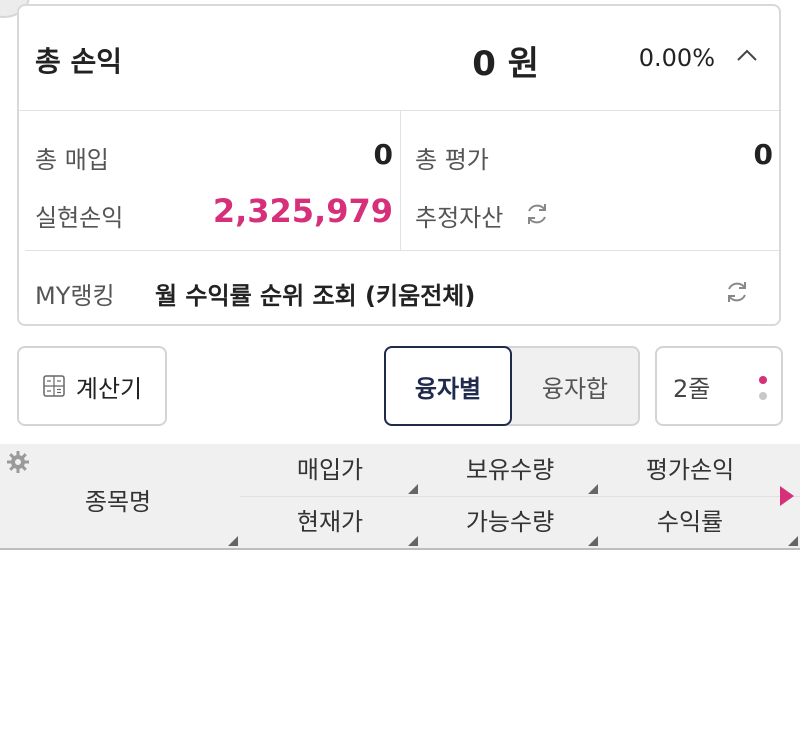 Image resolution: width=800 pixels, height=752 pixels. Describe the element at coordinates (448, 386) in the screenshot. I see `tab-by-loan: 융자별` at that location.